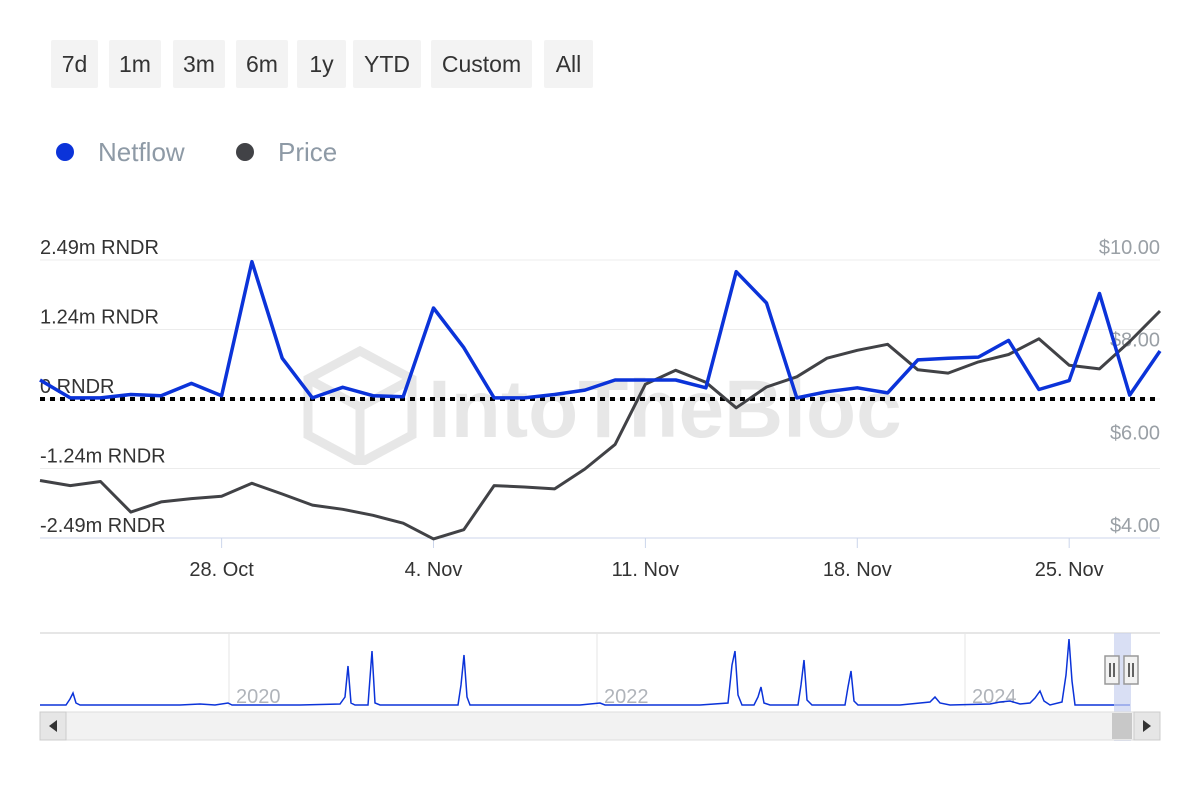  Describe the element at coordinates (1122, 726) in the screenshot. I see `scrollbar-thumb` at that location.